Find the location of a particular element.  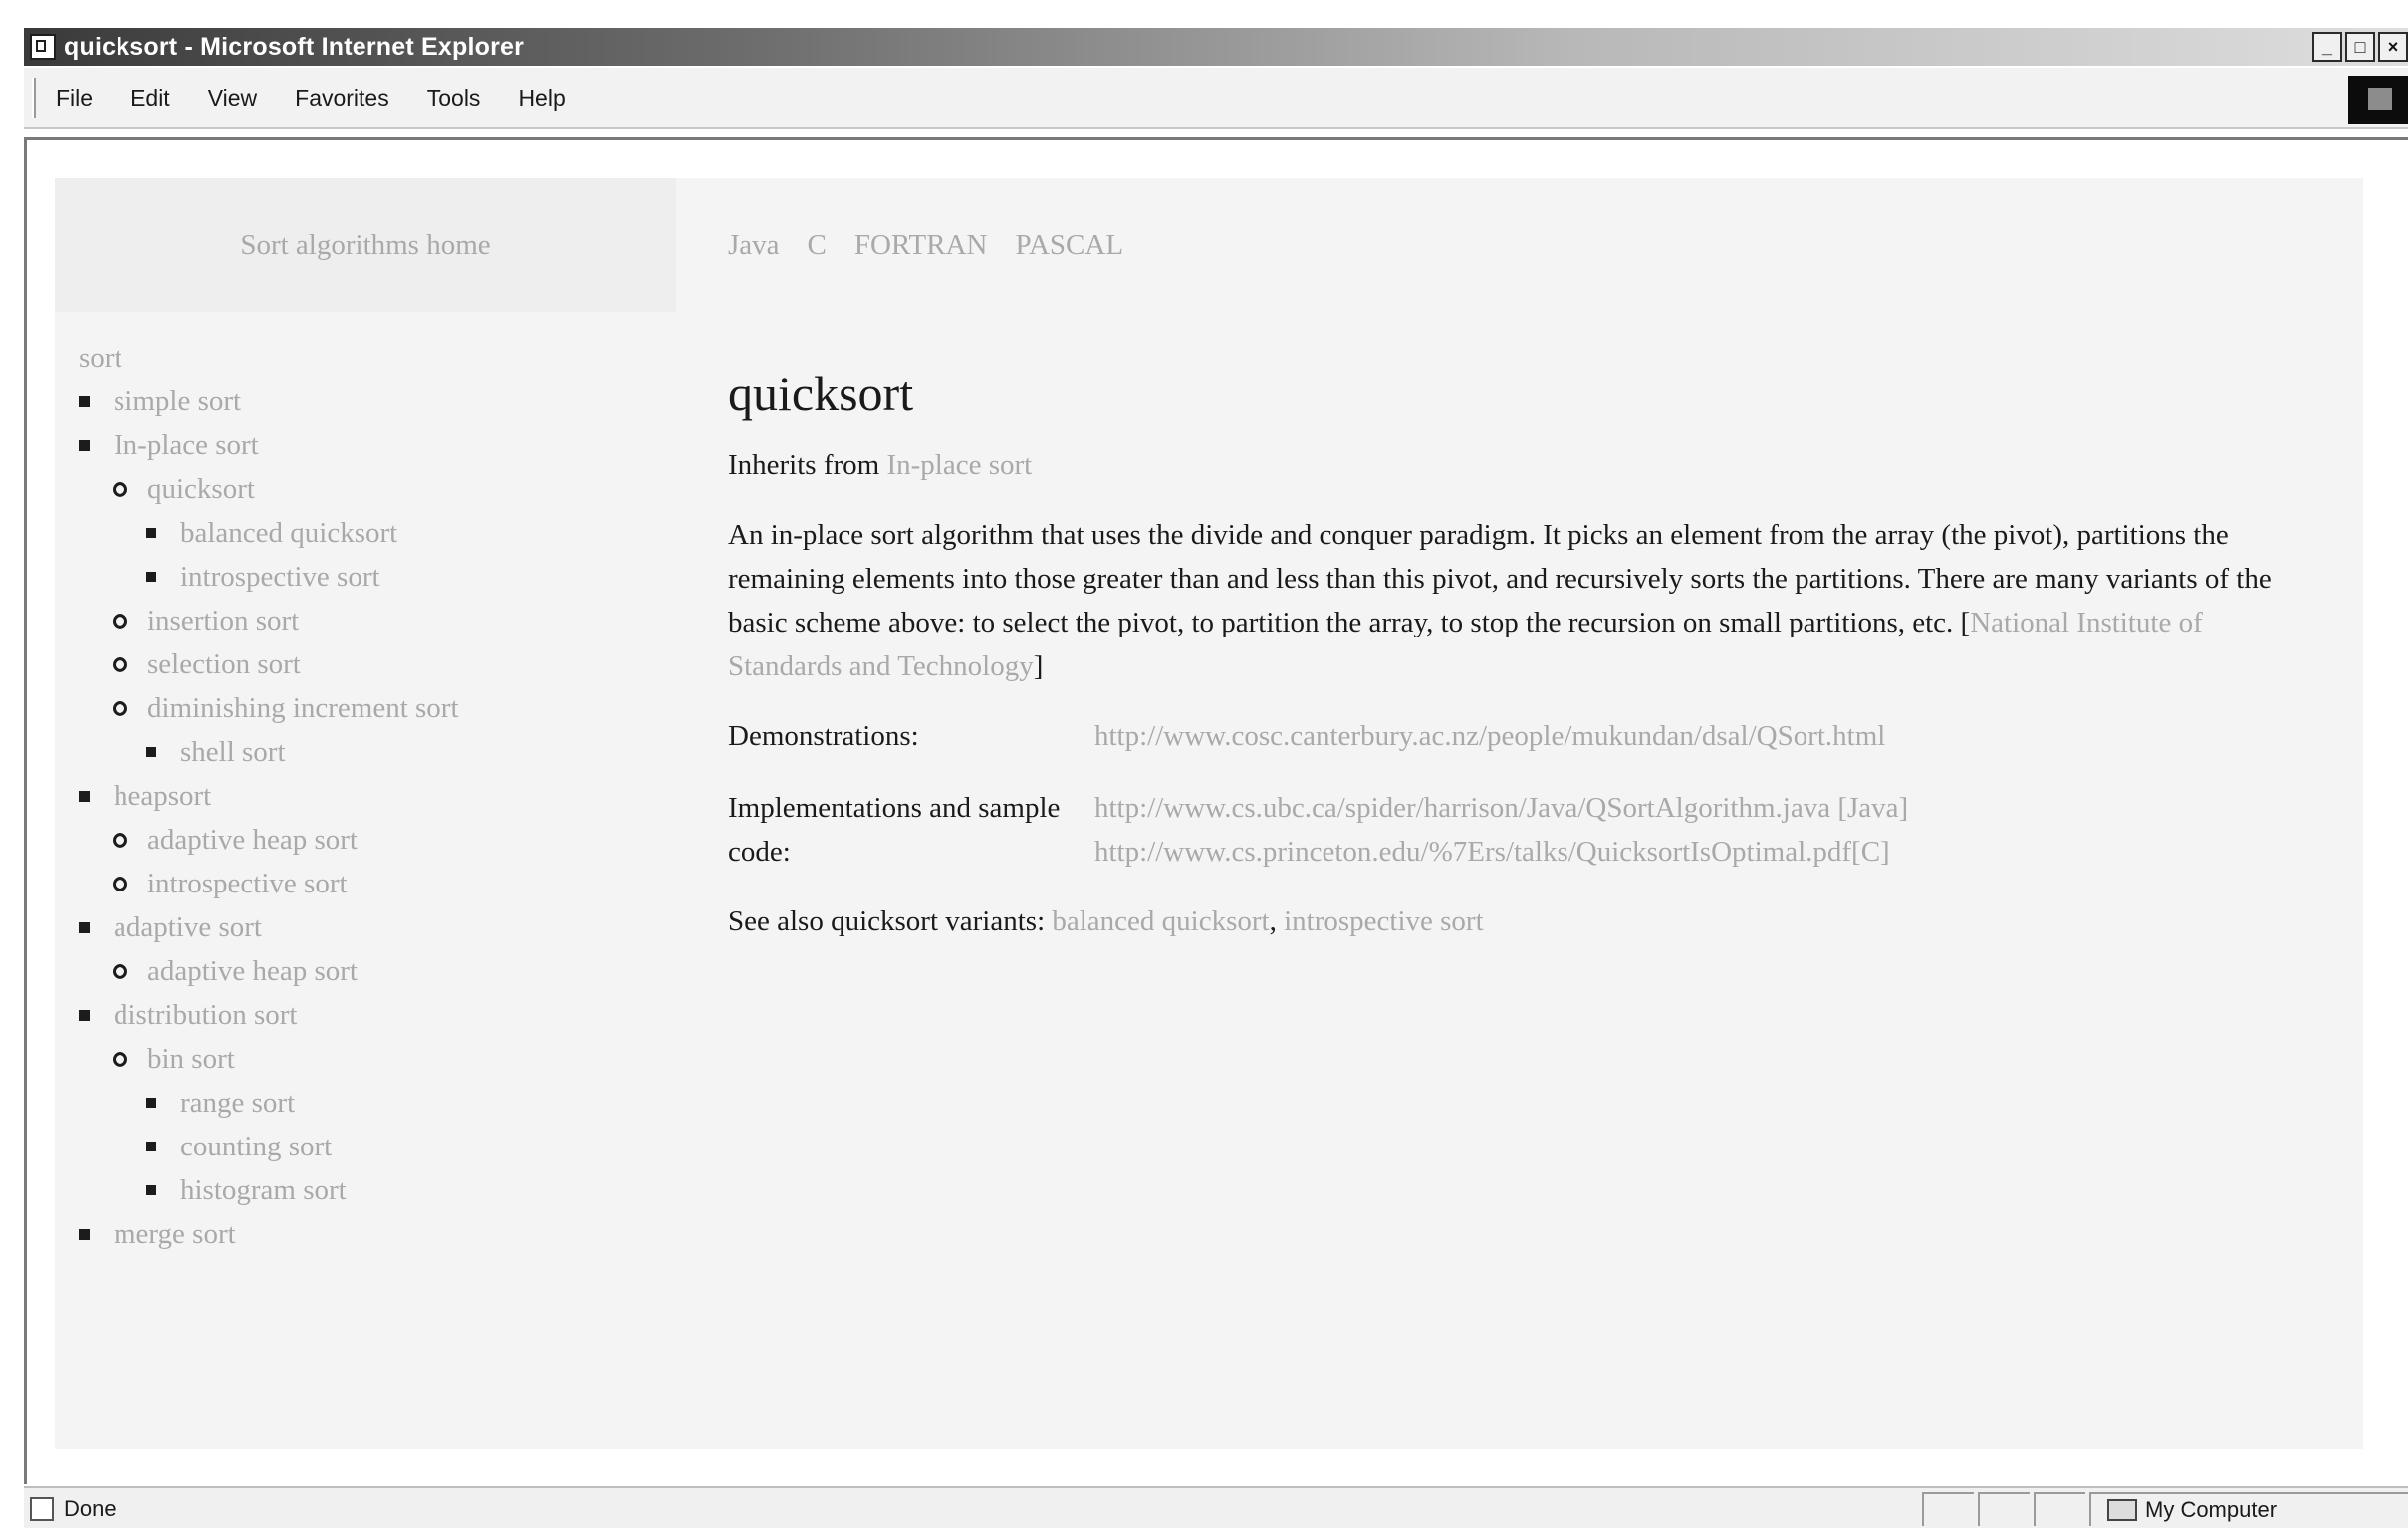

tree-item: quicksort is located at coordinates (269, 489).